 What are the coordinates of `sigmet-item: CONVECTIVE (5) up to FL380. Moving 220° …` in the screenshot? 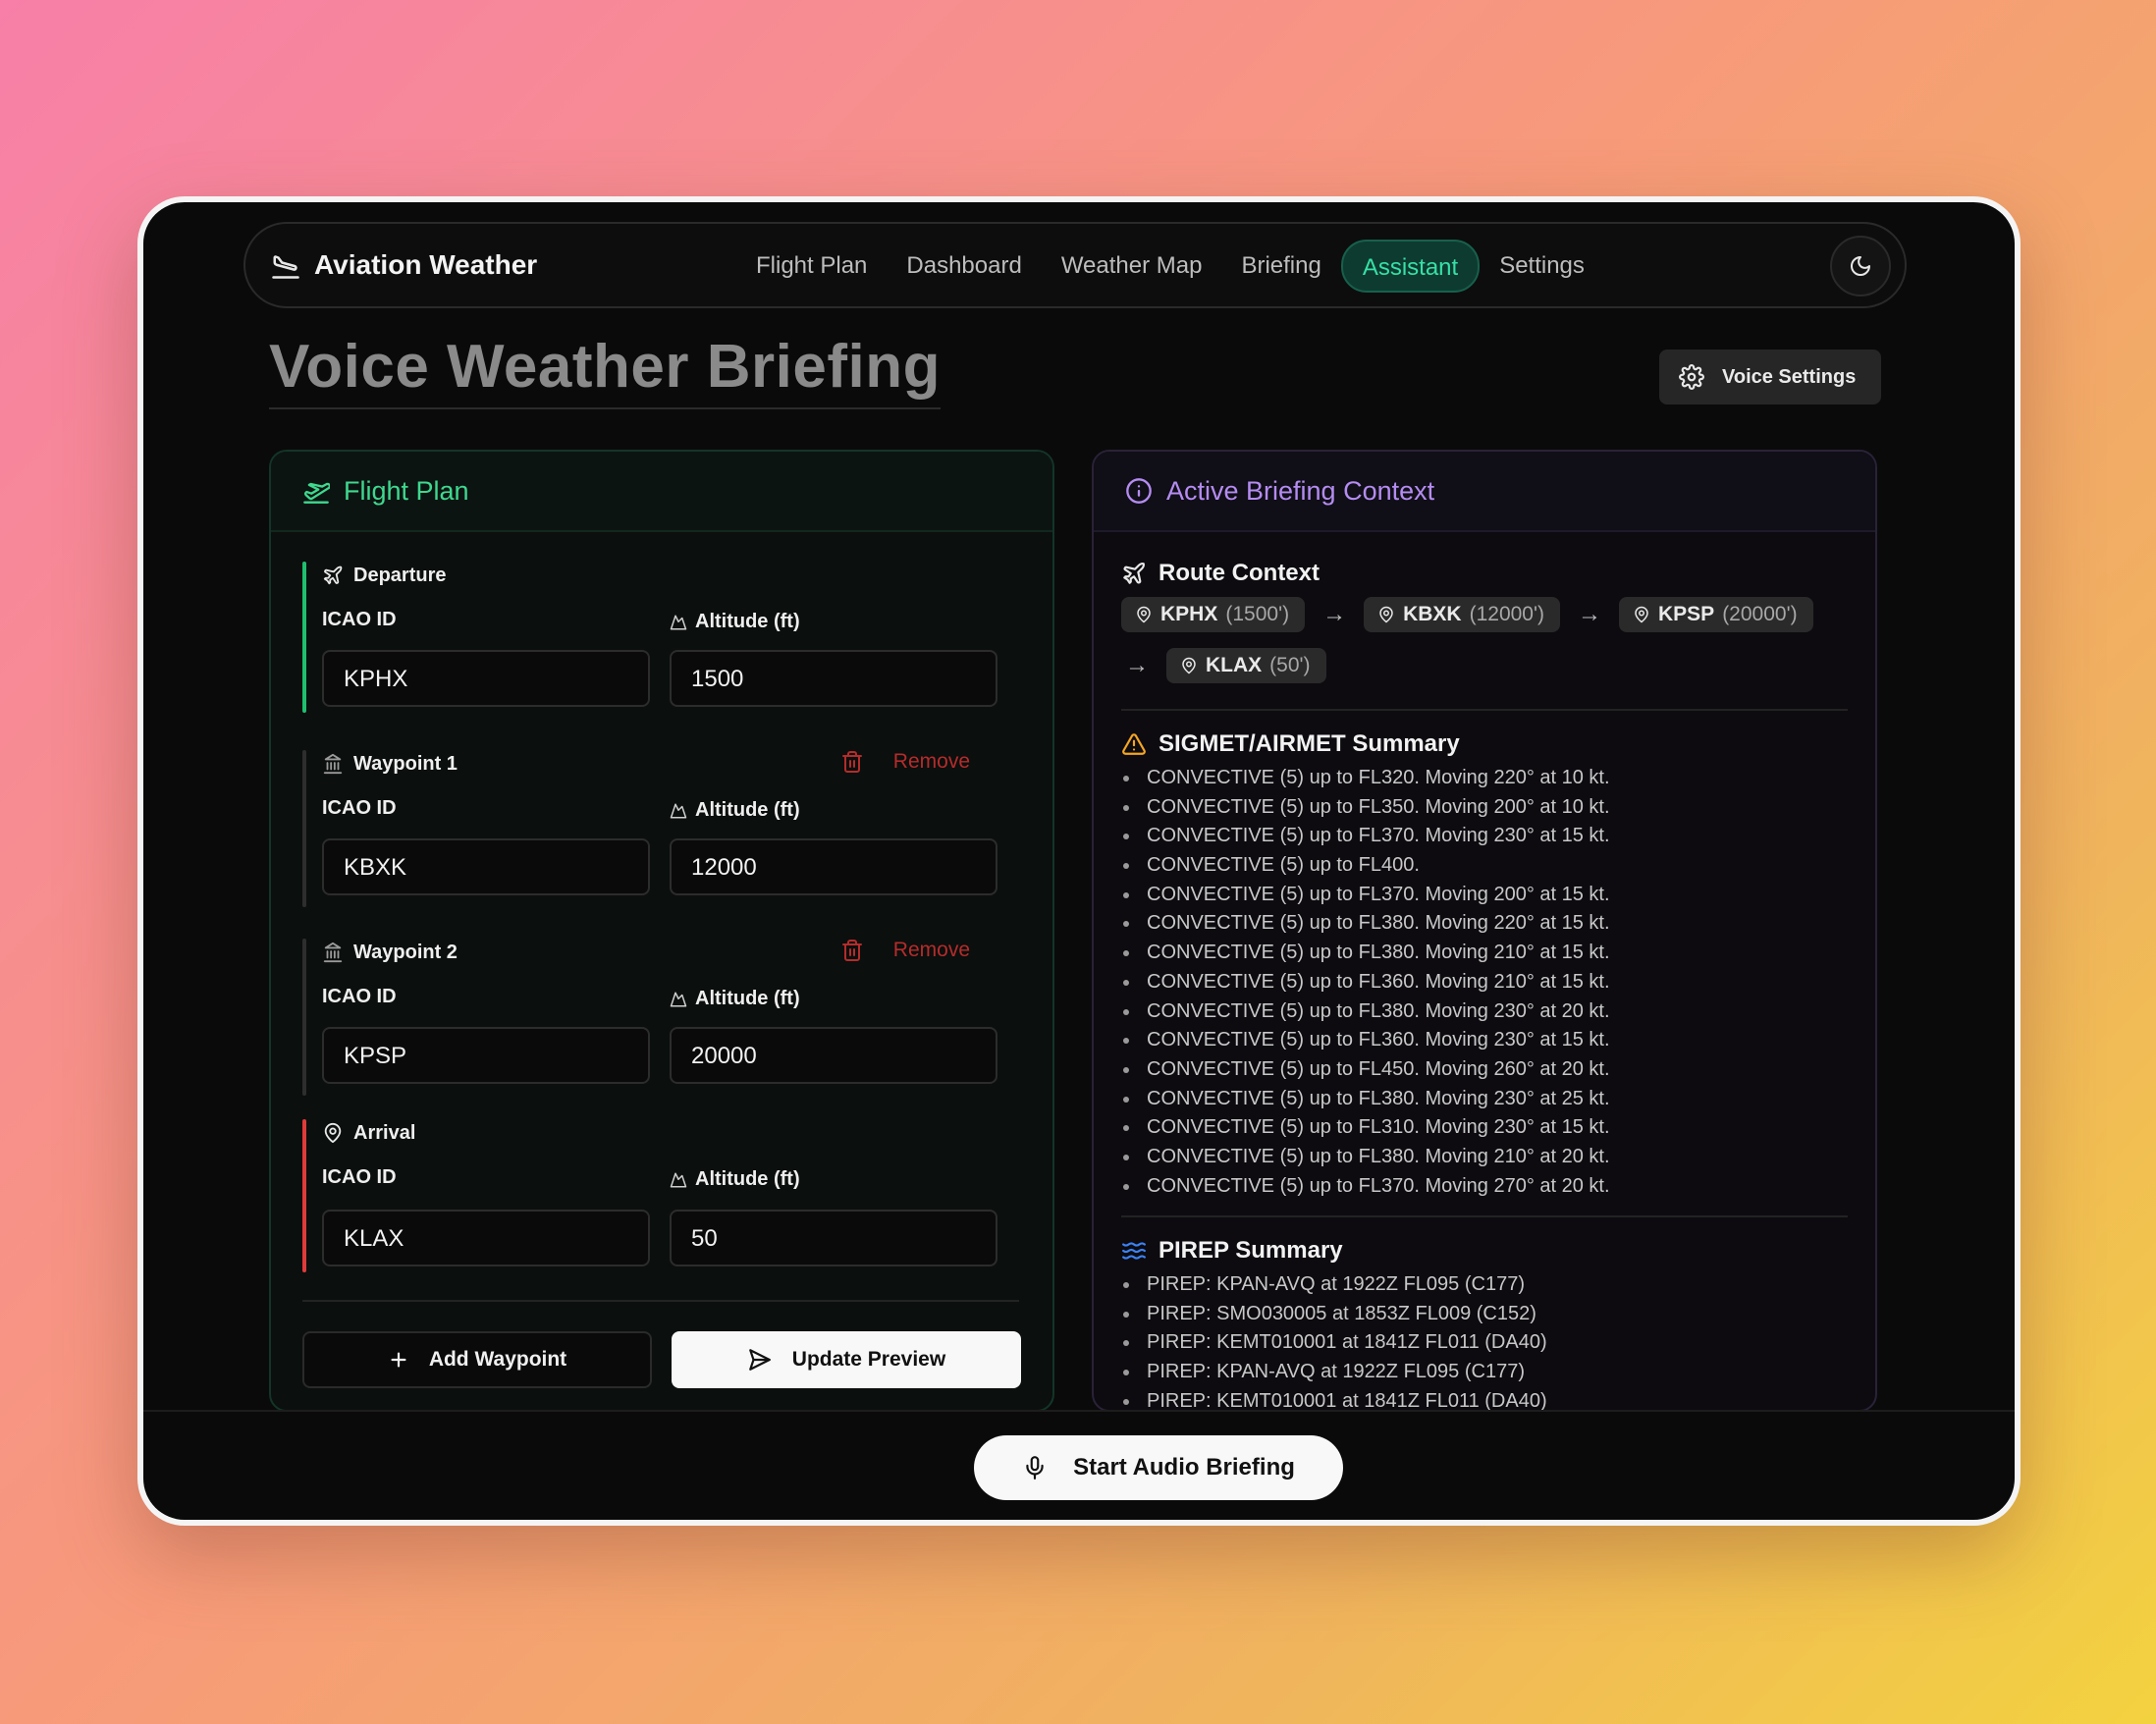 It's located at (1367, 924).